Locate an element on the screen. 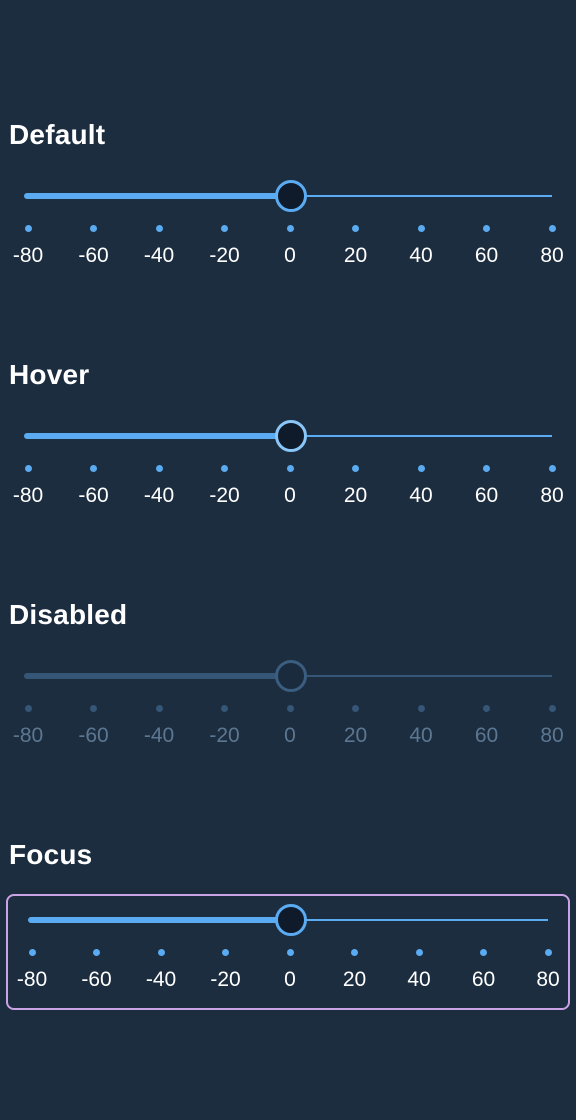 The image size is (576, 1120). slider-label-hover: Hover is located at coordinates (49, 374).